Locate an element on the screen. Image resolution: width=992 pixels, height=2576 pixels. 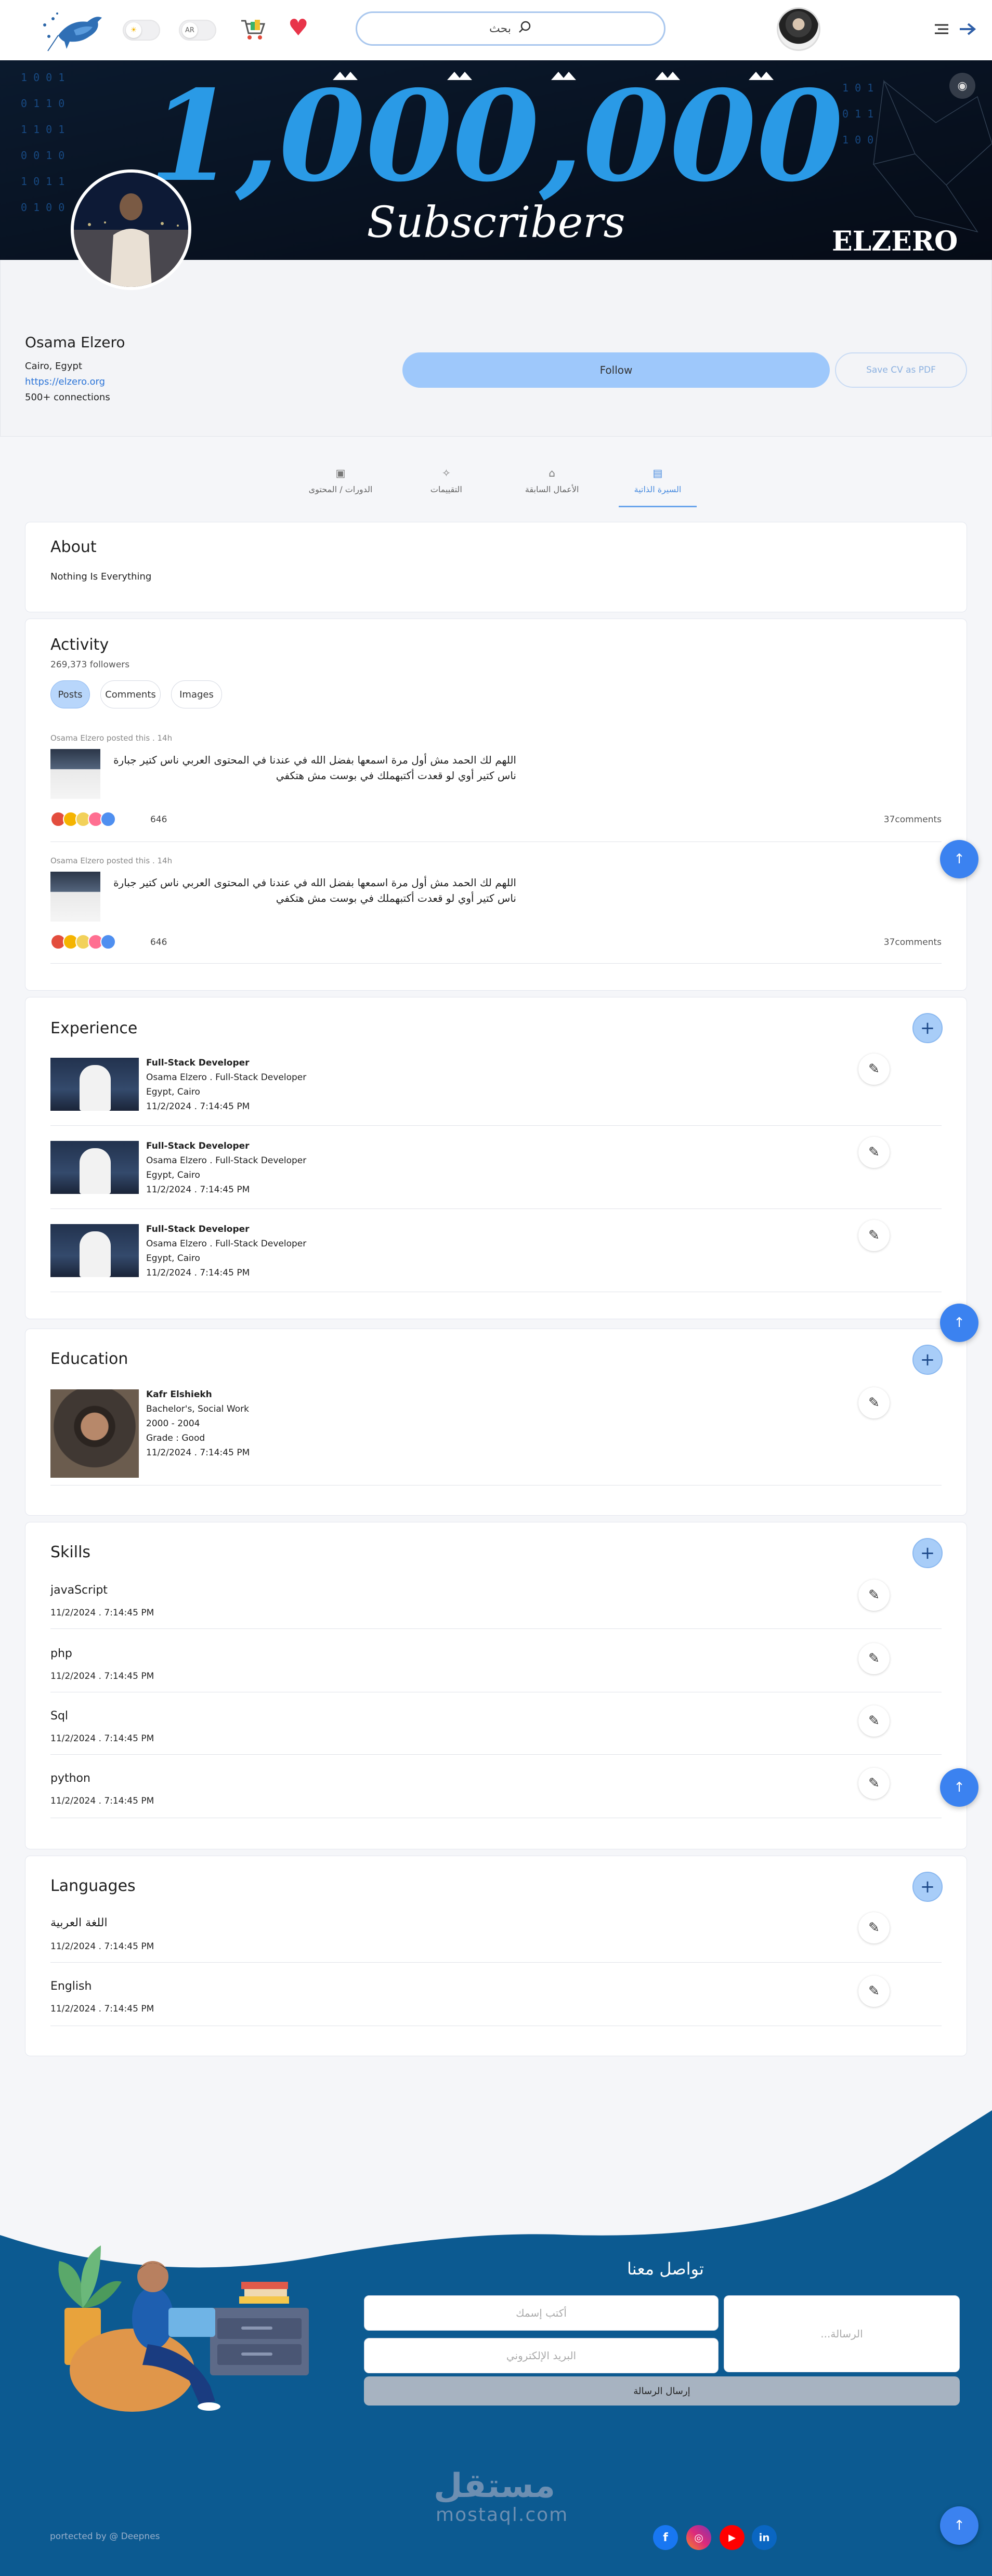
post-meta: Osama Elzero posted this . 14h is located at coordinates (111, 860).